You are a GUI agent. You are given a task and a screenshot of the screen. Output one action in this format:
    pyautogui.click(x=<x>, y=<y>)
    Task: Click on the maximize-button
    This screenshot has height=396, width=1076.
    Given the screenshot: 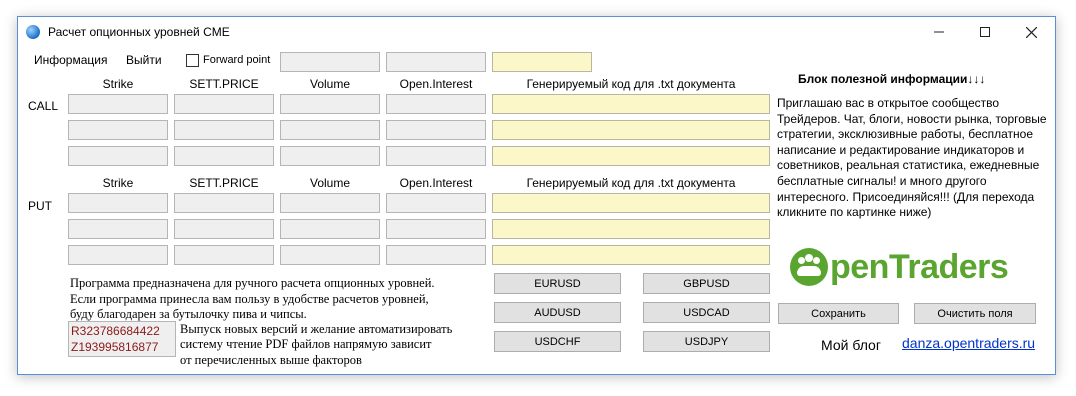 What is the action you would take?
    pyautogui.click(x=985, y=32)
    